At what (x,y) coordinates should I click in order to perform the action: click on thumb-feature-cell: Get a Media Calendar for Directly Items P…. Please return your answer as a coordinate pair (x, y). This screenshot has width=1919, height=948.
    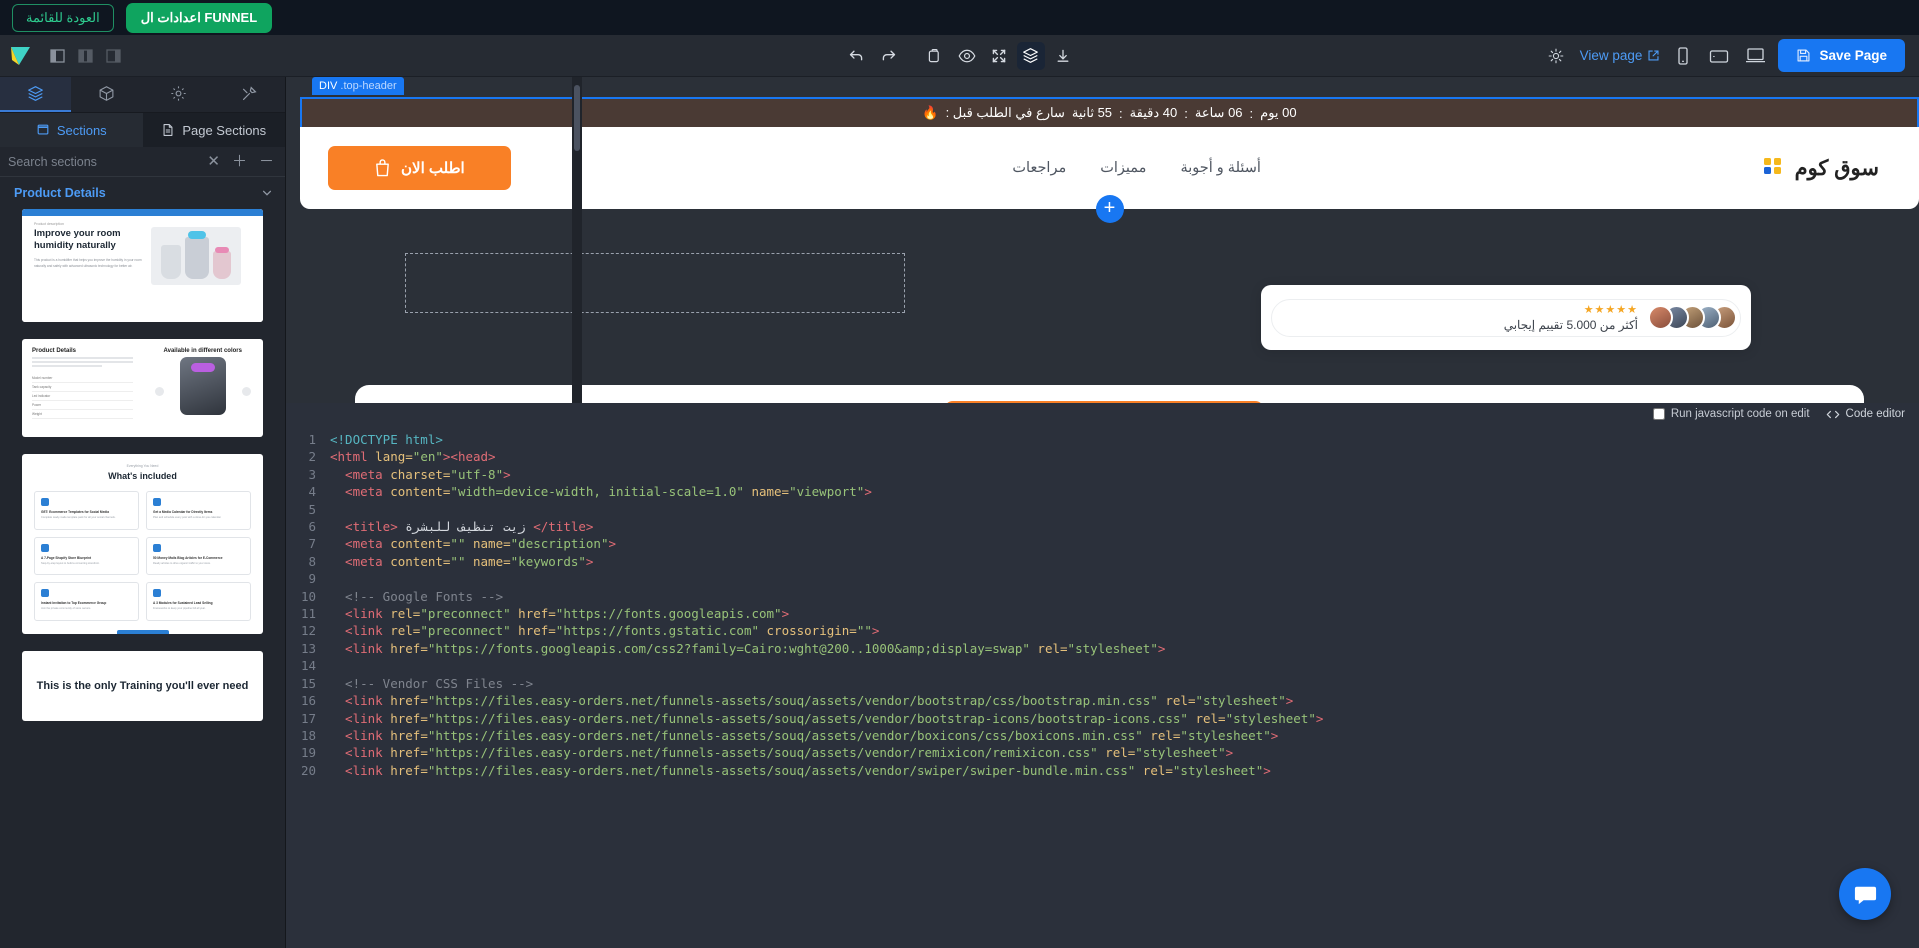
    Looking at the image, I should click on (198, 510).